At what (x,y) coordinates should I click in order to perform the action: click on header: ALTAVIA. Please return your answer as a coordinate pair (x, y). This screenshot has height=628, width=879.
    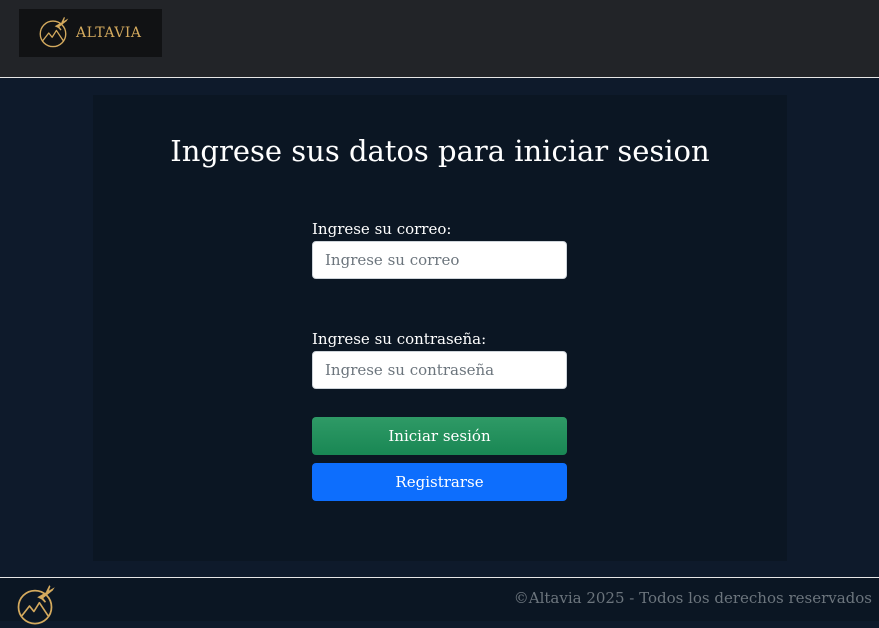
    Looking at the image, I should click on (439, 39).